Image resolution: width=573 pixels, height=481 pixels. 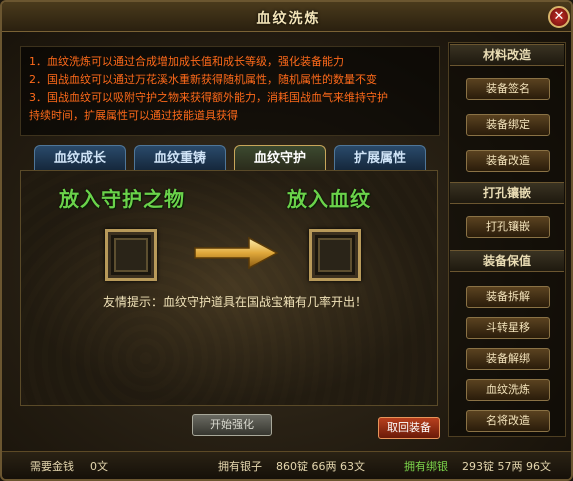 I want to click on blood-slot-title: 放入血纹, so click(x=329, y=199).